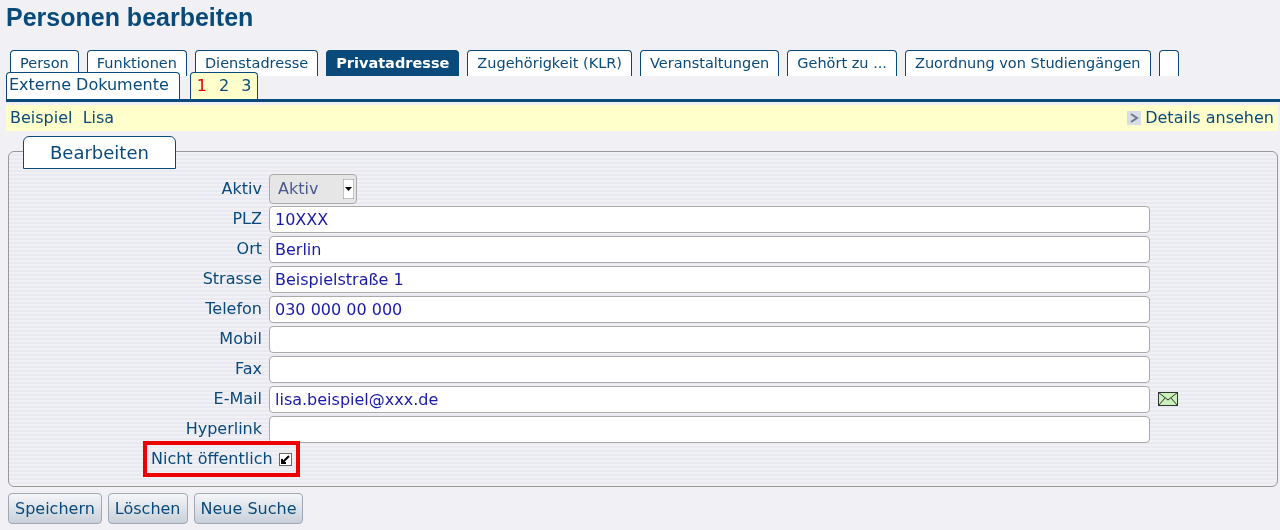 This screenshot has width=1280, height=530. I want to click on form-button: Neue Suche, so click(248, 508).